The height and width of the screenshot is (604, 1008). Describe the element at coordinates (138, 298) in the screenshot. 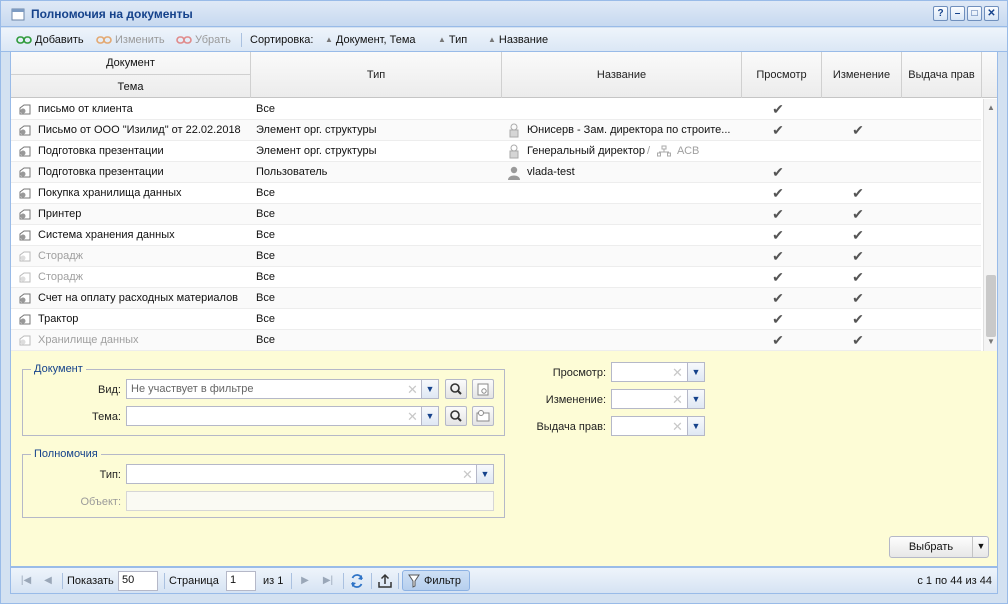

I see `topic-cell: Счет на оплату расходных материалов` at that location.